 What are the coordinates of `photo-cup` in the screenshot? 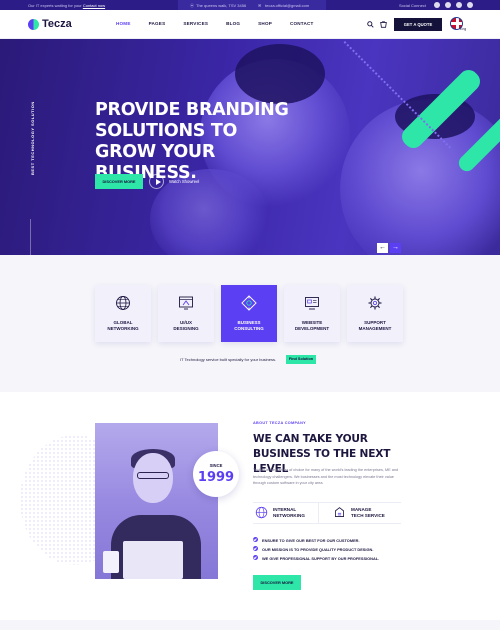 It's located at (111, 562).